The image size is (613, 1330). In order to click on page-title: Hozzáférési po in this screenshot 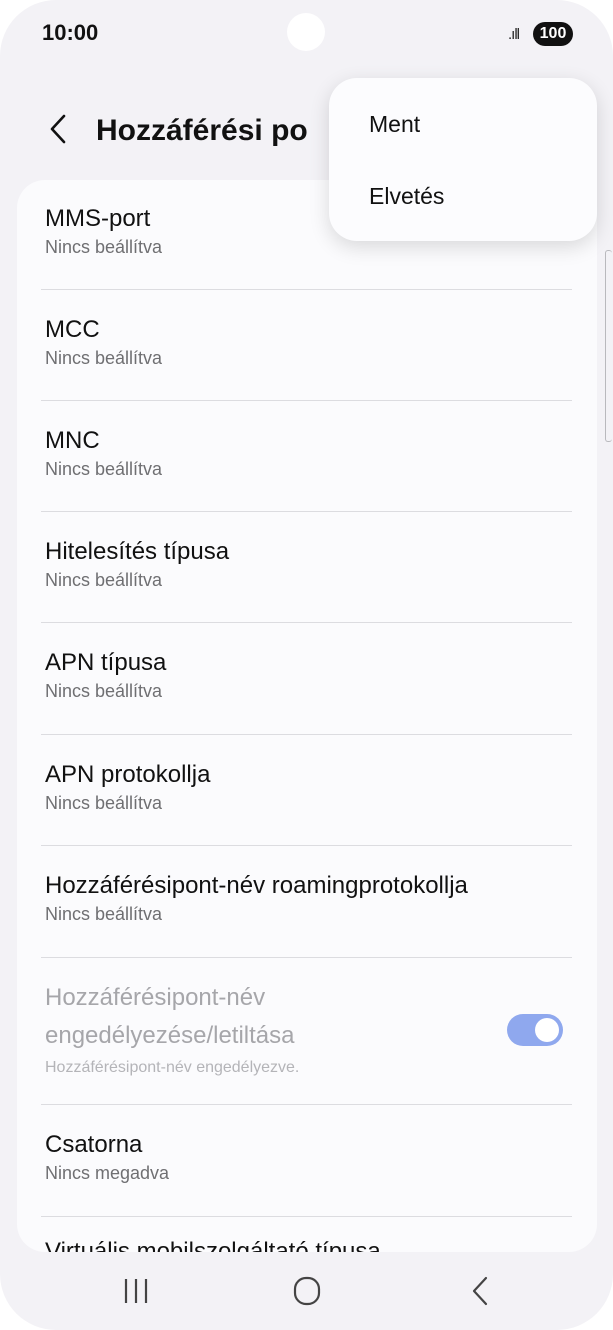, I will do `click(202, 130)`.